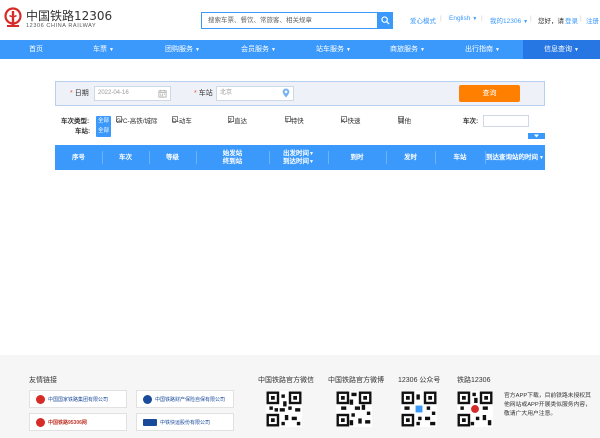 The height and width of the screenshot is (438, 600). I want to click on care-mode-link: 爱心模式, so click(423, 20).